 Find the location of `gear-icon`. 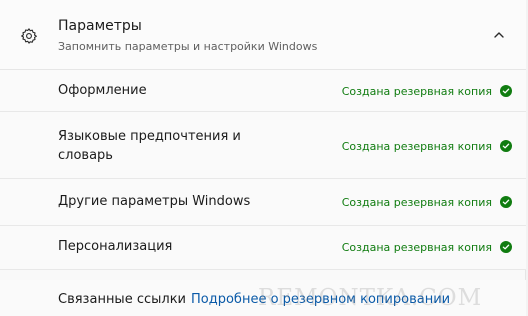

gear-icon is located at coordinates (29, 36).